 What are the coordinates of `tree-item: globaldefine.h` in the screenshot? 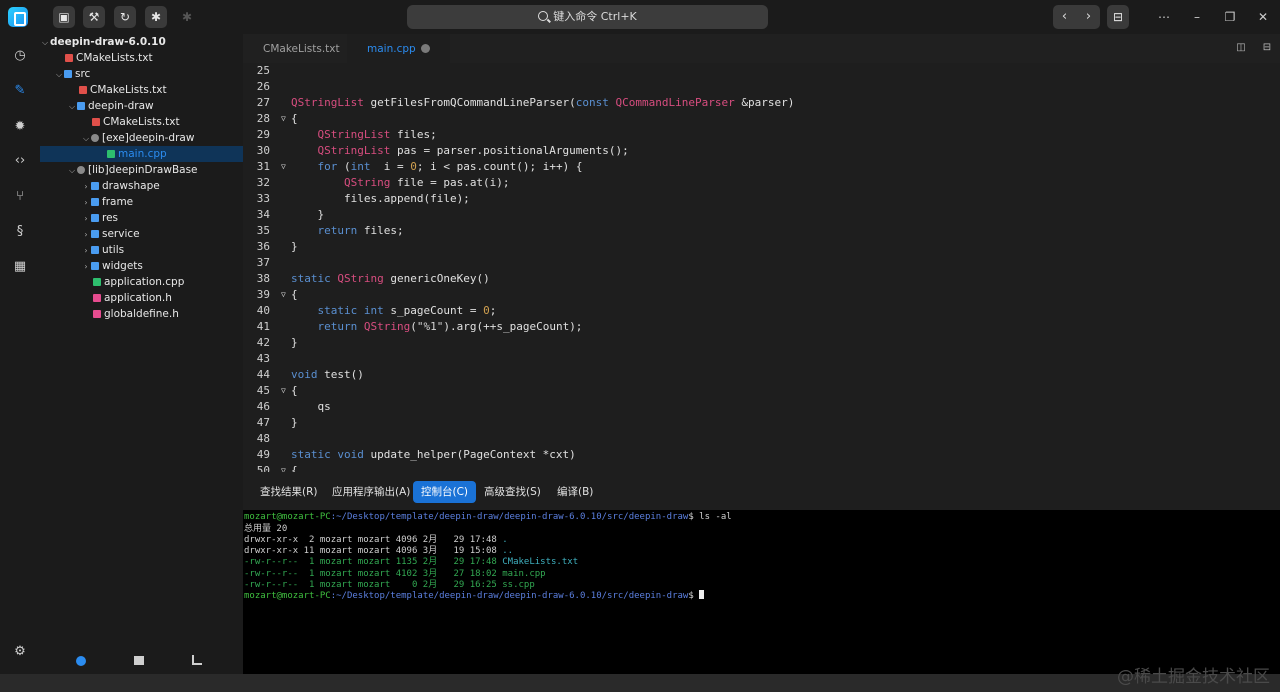 It's located at (141, 314).